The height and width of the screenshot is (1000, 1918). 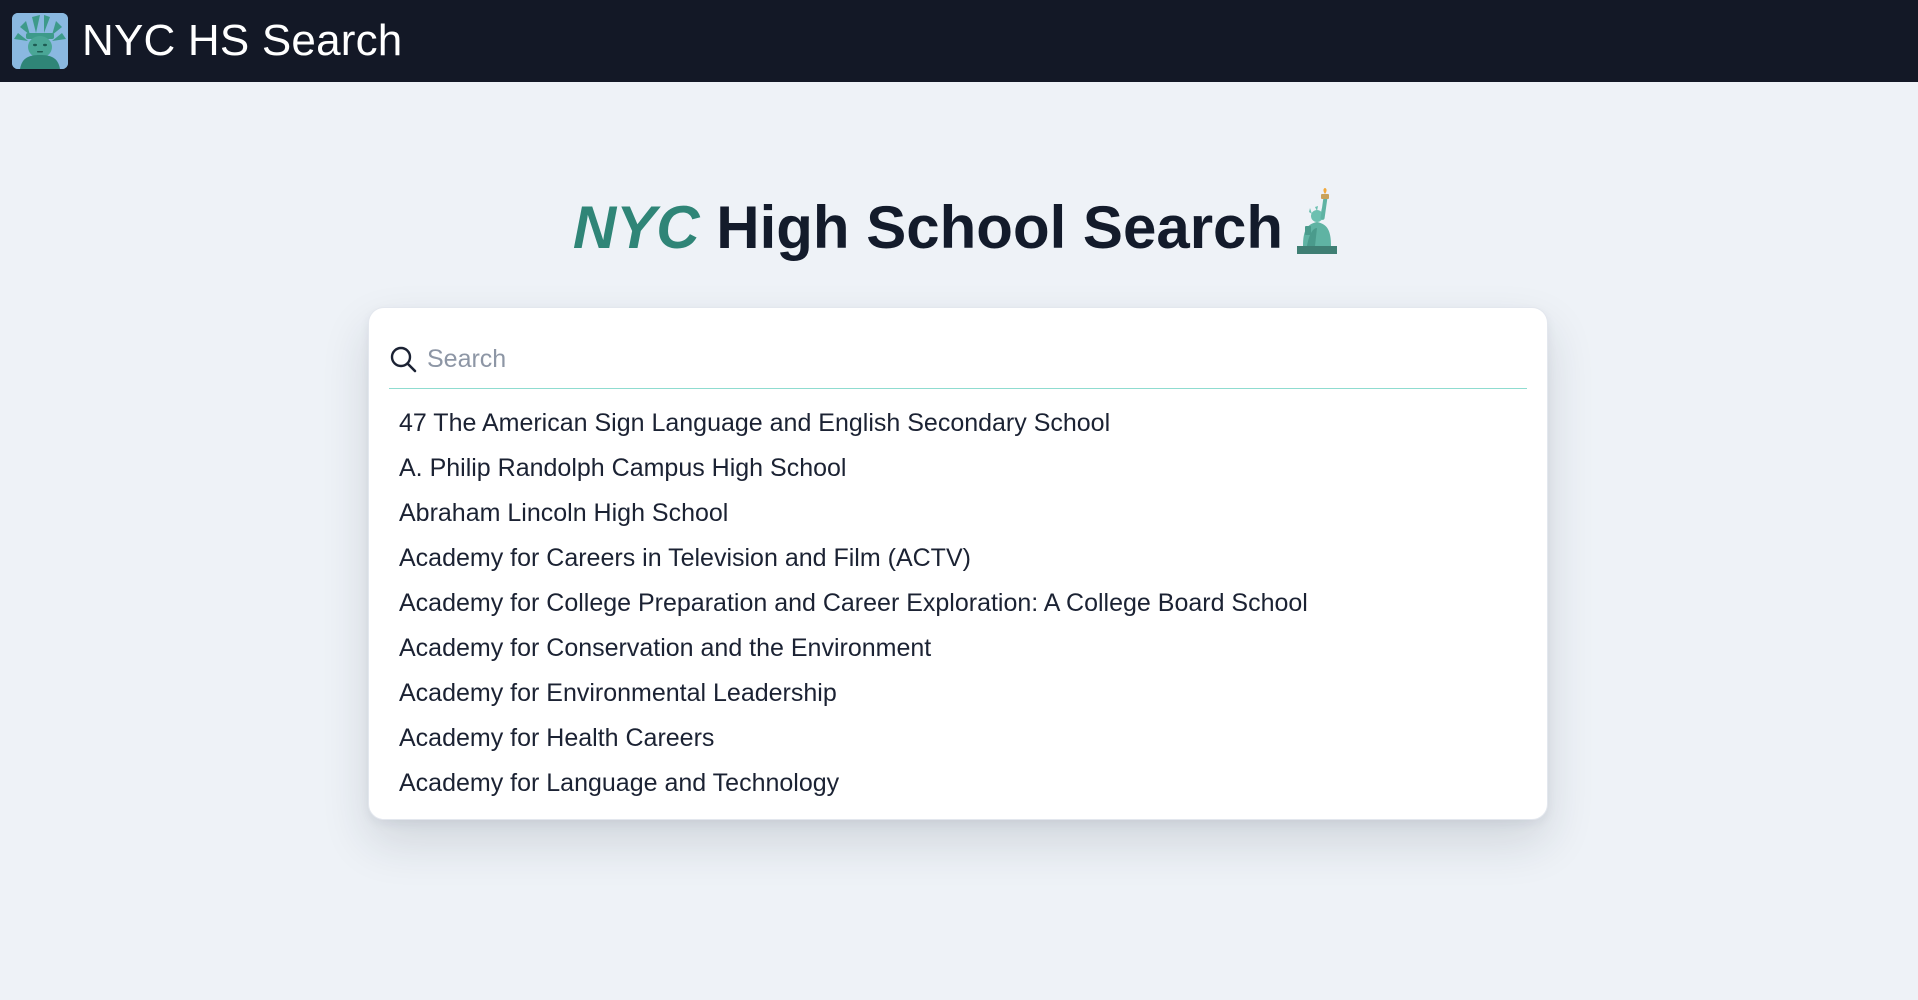 I want to click on search-bar, so click(x=958, y=362).